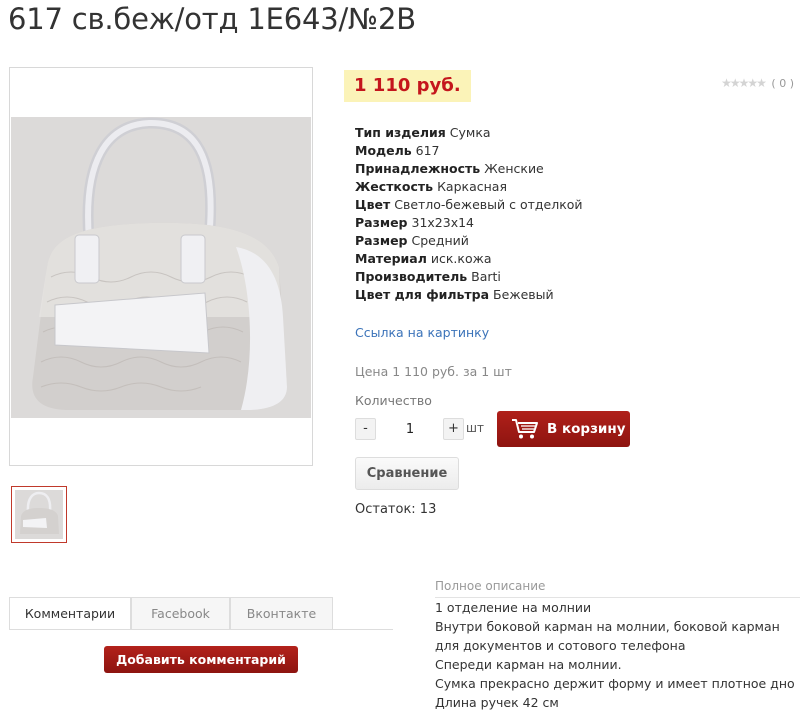 Image resolution: width=800 pixels, height=727 pixels. I want to click on property-row: Размер Средний, so click(469, 241).